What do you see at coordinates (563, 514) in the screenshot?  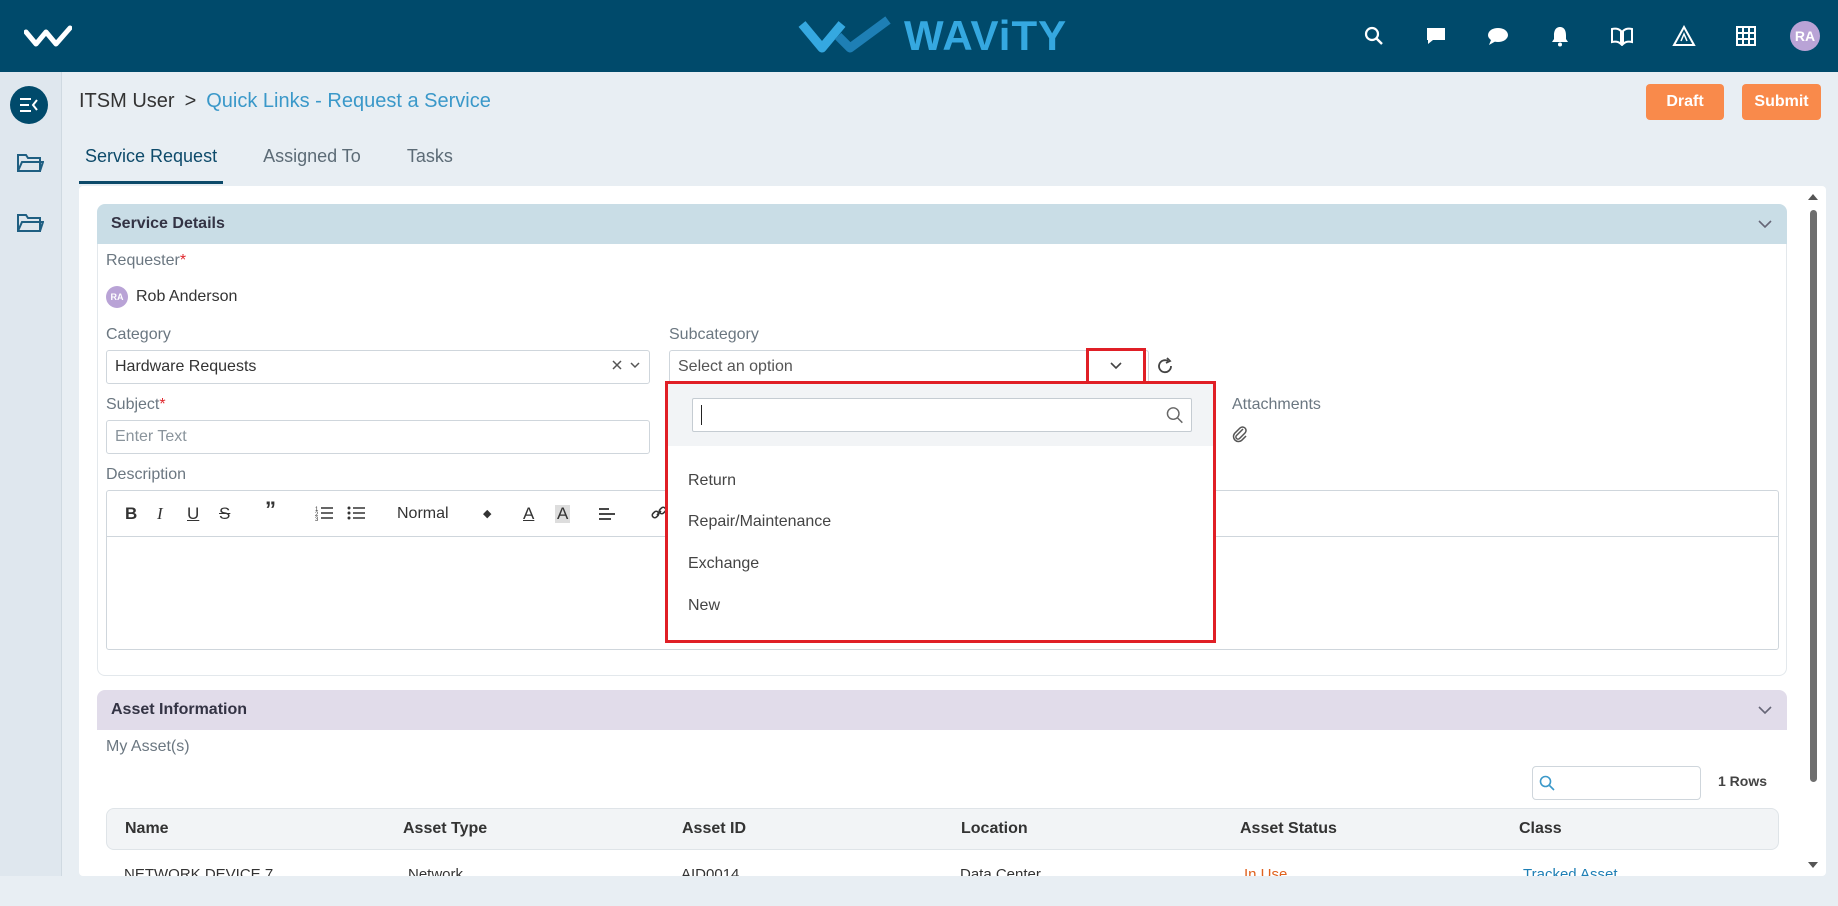 I see `background-color-icon: A` at bounding box center [563, 514].